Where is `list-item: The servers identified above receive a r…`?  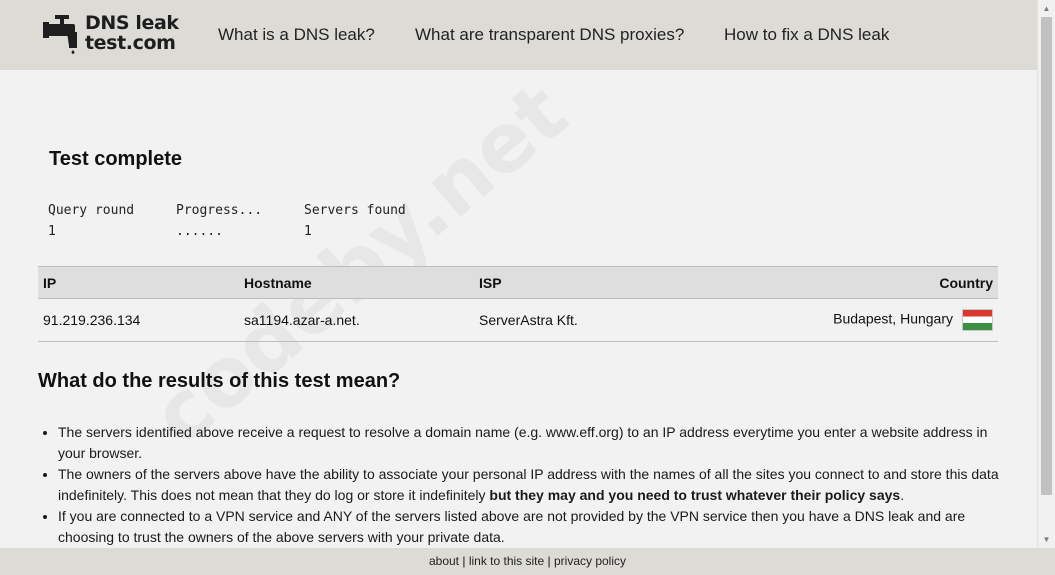
list-item: The servers identified above receive a r… is located at coordinates (534, 443).